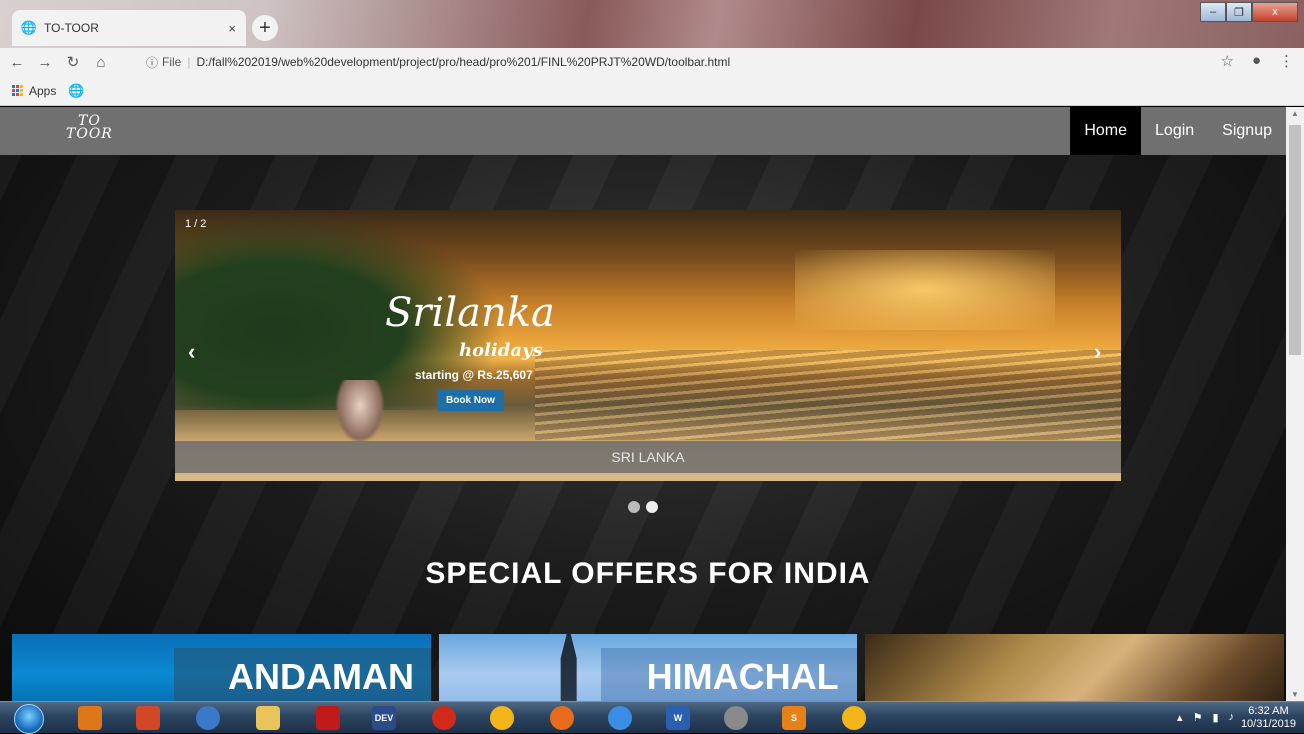  I want to click on special-offers-heading: SPECIAL OFFERS FOR INDIA, so click(648, 573).